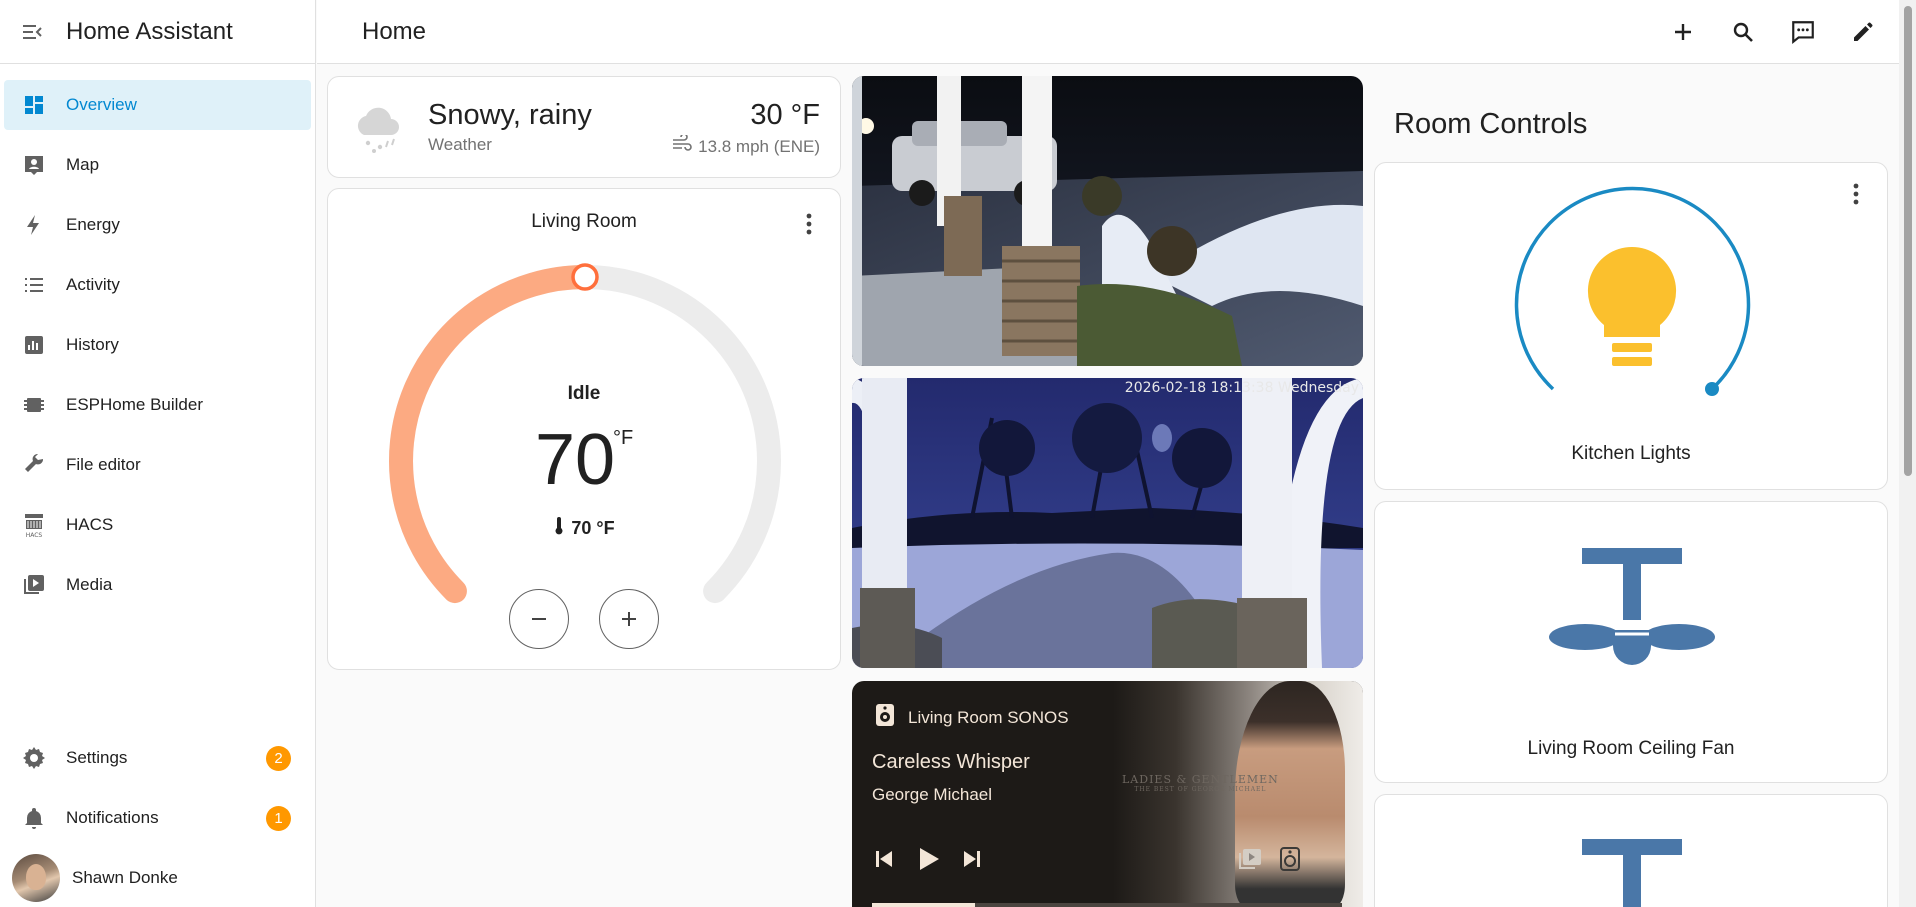 The width and height of the screenshot is (1916, 907). What do you see at coordinates (34, 525) in the screenshot?
I see `hacs-icon: HACS` at bounding box center [34, 525].